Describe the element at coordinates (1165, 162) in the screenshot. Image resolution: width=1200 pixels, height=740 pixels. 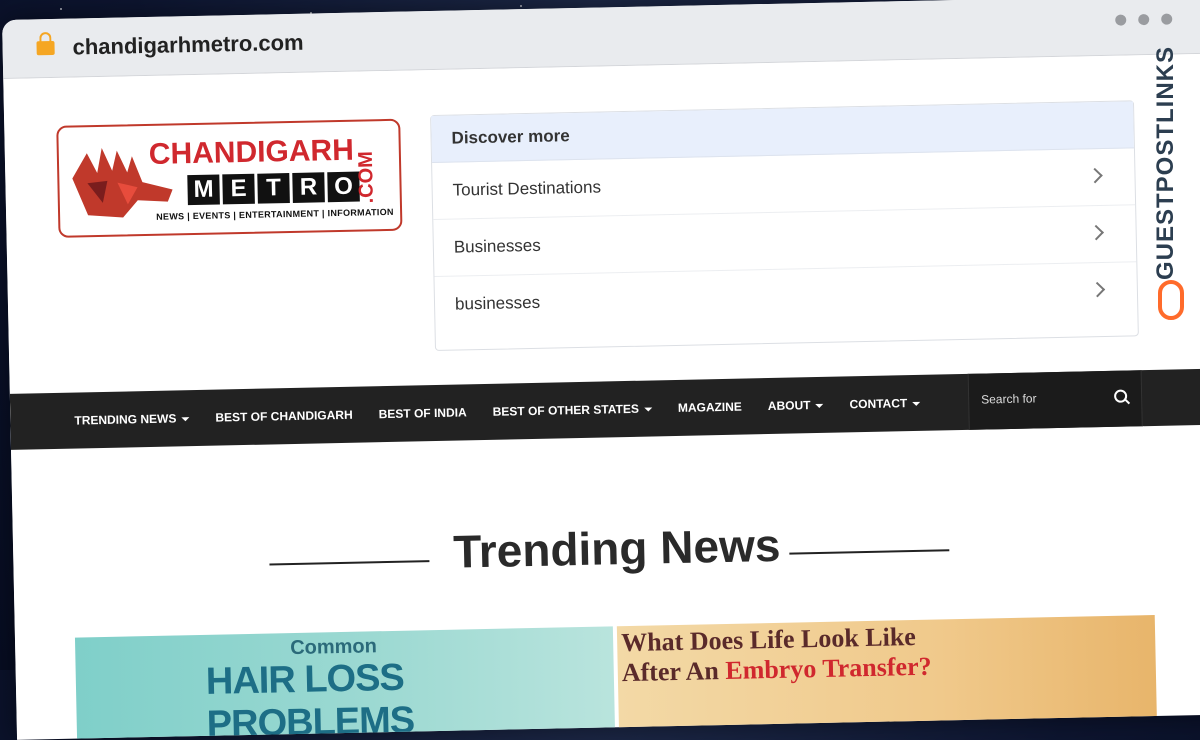
I see `watermark-text: GUESTPOSTLINKS` at that location.